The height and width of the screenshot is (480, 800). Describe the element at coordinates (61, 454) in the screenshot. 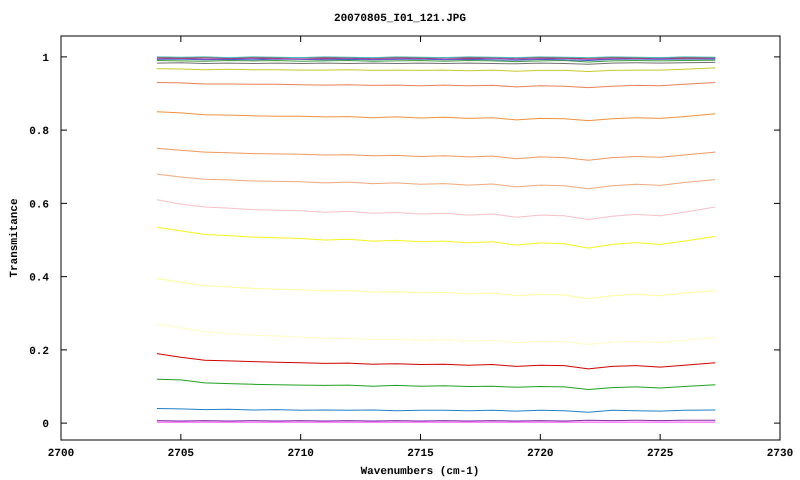

I see `x-tick-label: 2700` at that location.